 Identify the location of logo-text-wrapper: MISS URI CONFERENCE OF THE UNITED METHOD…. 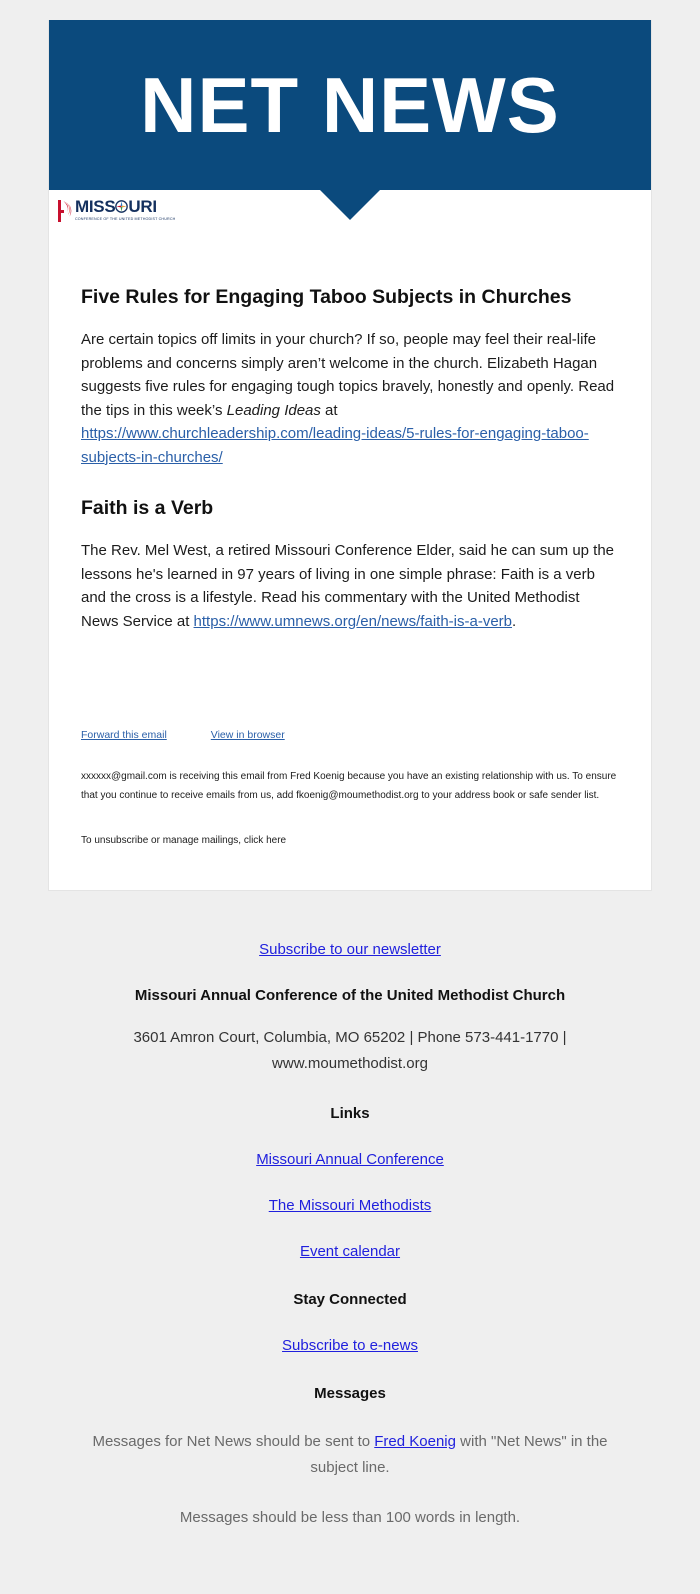
(125, 210).